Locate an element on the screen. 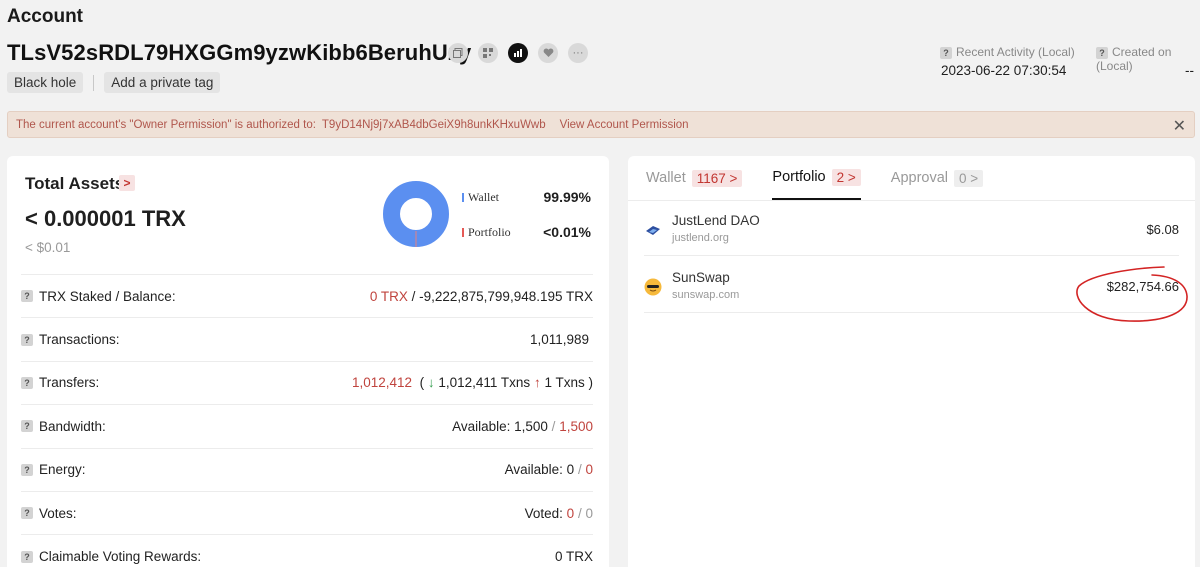  tag-divider is located at coordinates (94, 82).